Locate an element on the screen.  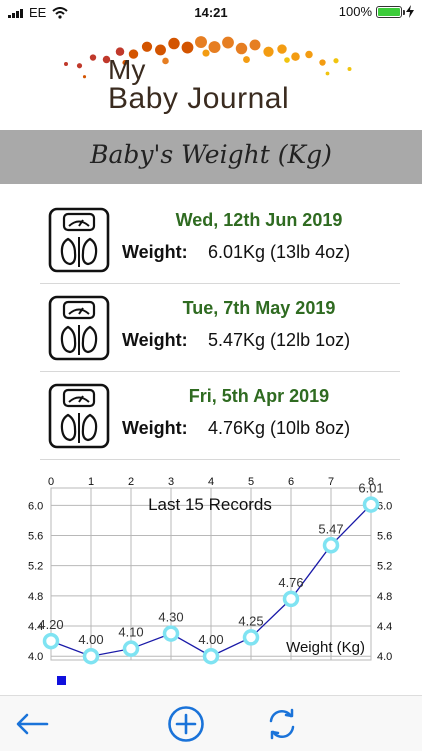
page-title-bar: Baby's Weight (Kg) is located at coordinates (211, 157).